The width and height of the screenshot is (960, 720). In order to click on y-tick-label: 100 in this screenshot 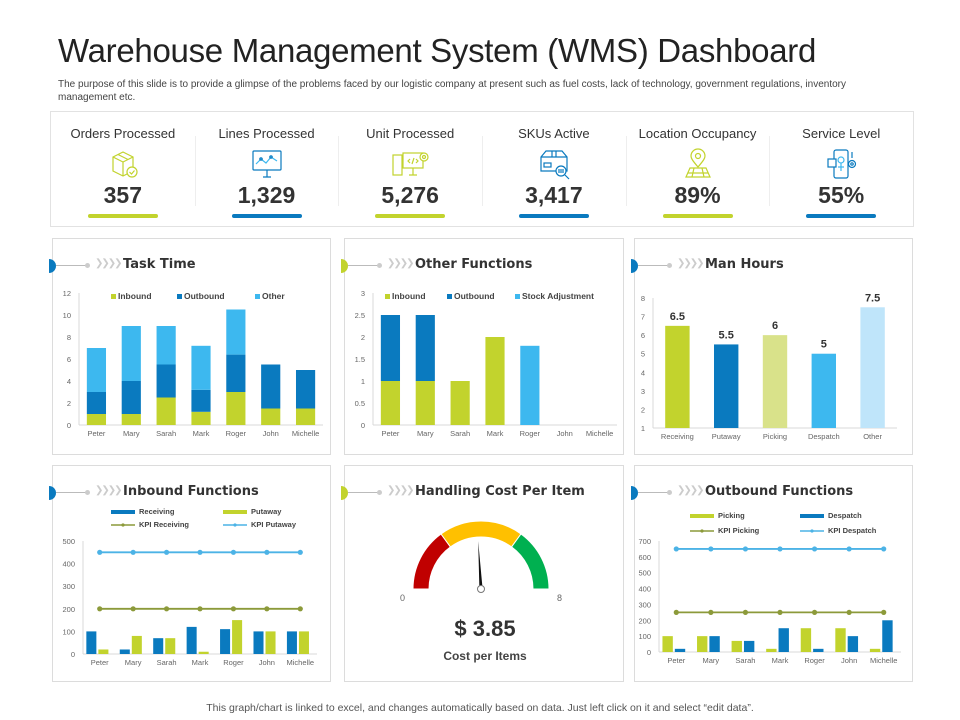, I will do `click(68, 631)`.